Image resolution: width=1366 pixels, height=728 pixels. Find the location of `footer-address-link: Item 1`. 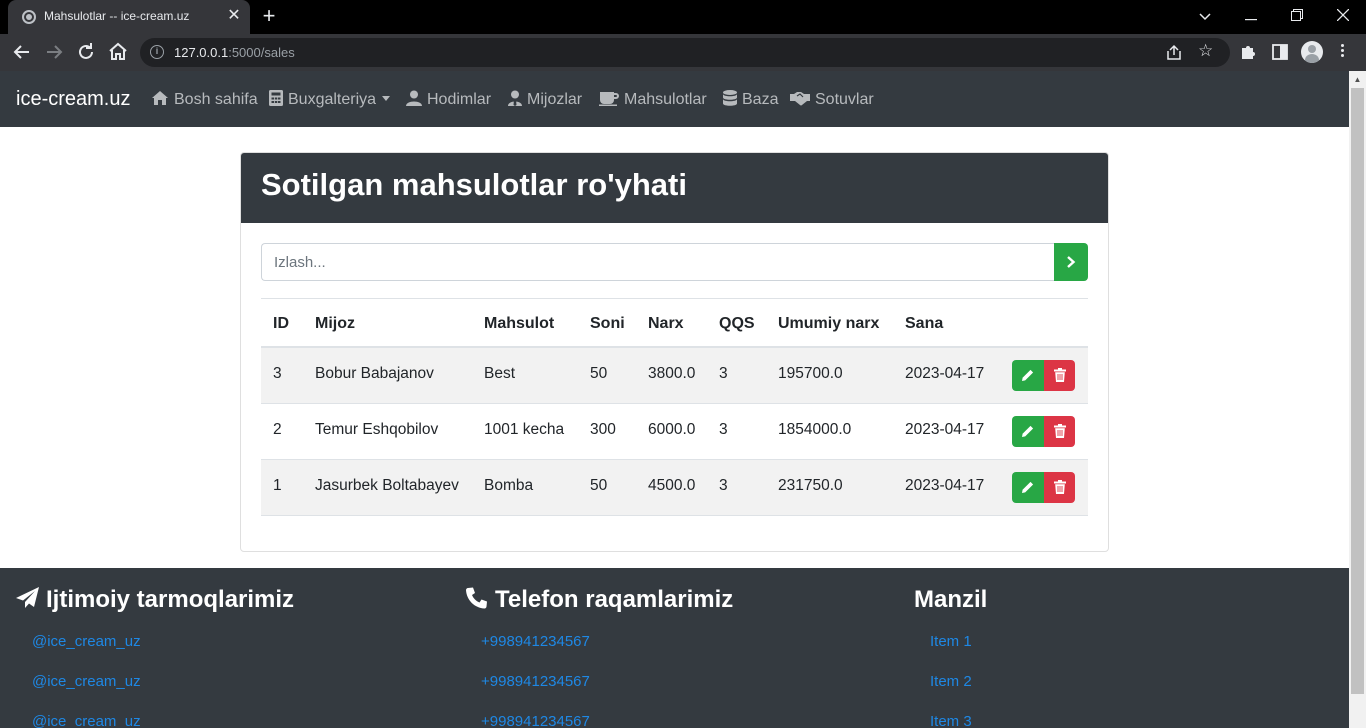

footer-address-link: Item 1 is located at coordinates (951, 641).